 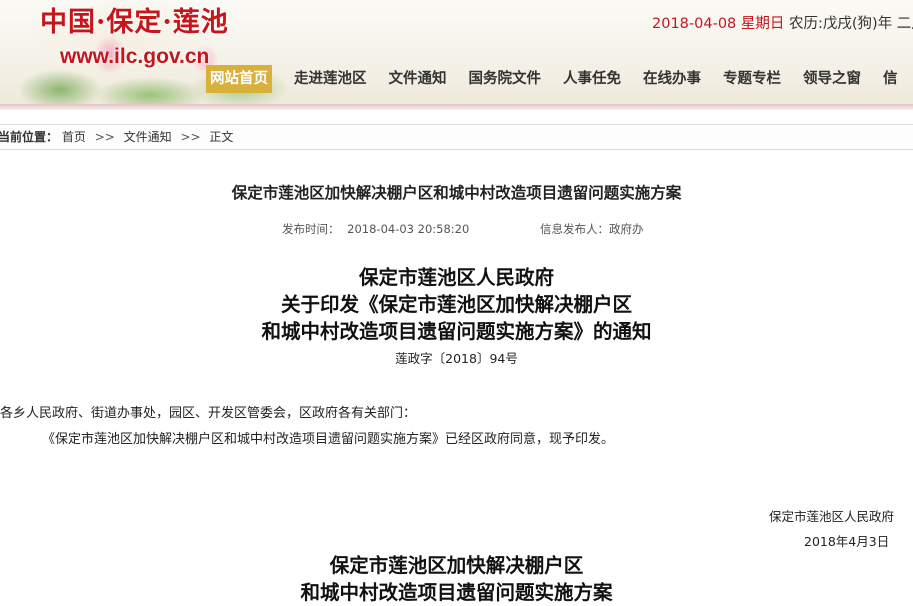 What do you see at coordinates (418, 79) in the screenshot?
I see `nav-item-notices: 文件通知` at bounding box center [418, 79].